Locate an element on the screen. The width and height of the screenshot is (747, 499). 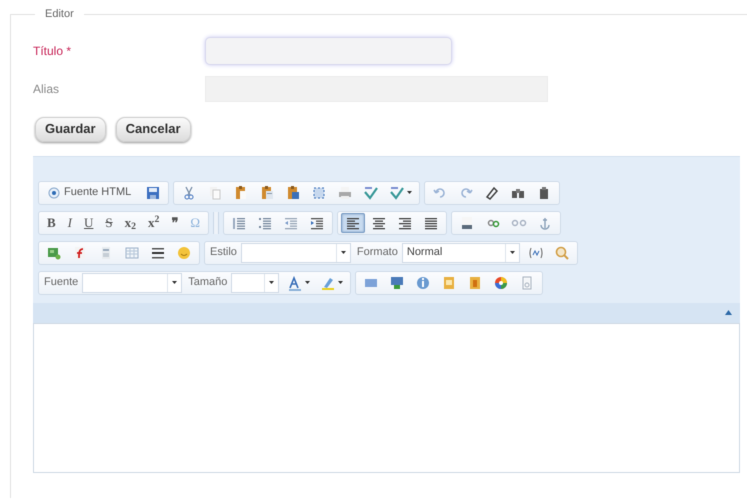
source-icon is located at coordinates (54, 192).